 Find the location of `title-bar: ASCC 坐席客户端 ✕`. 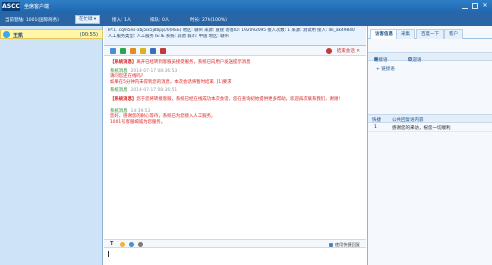

title-bar: ASCC 坐席客户端 ✕ is located at coordinates (246, 6).